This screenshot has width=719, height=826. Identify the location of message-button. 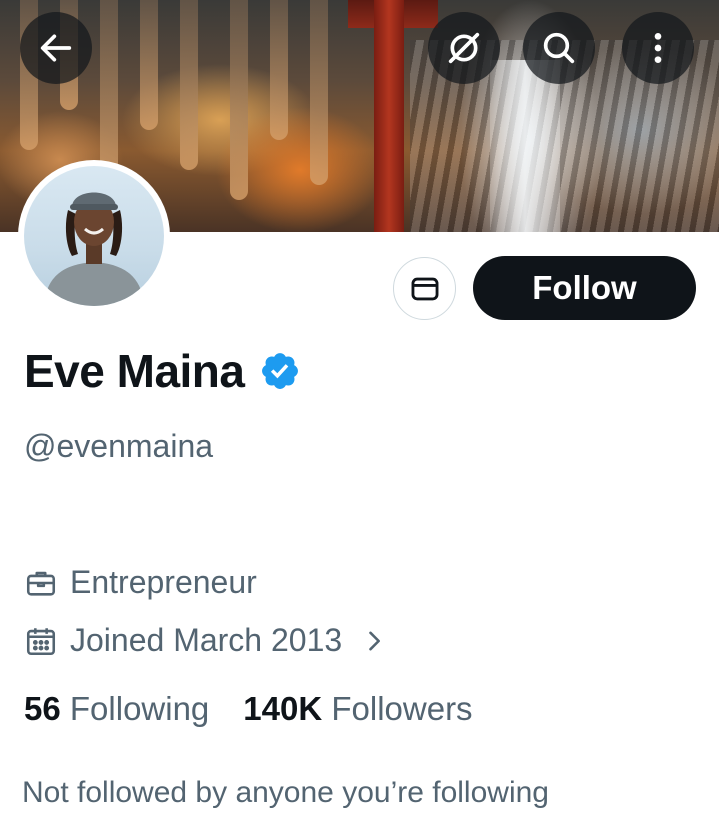
(424, 288).